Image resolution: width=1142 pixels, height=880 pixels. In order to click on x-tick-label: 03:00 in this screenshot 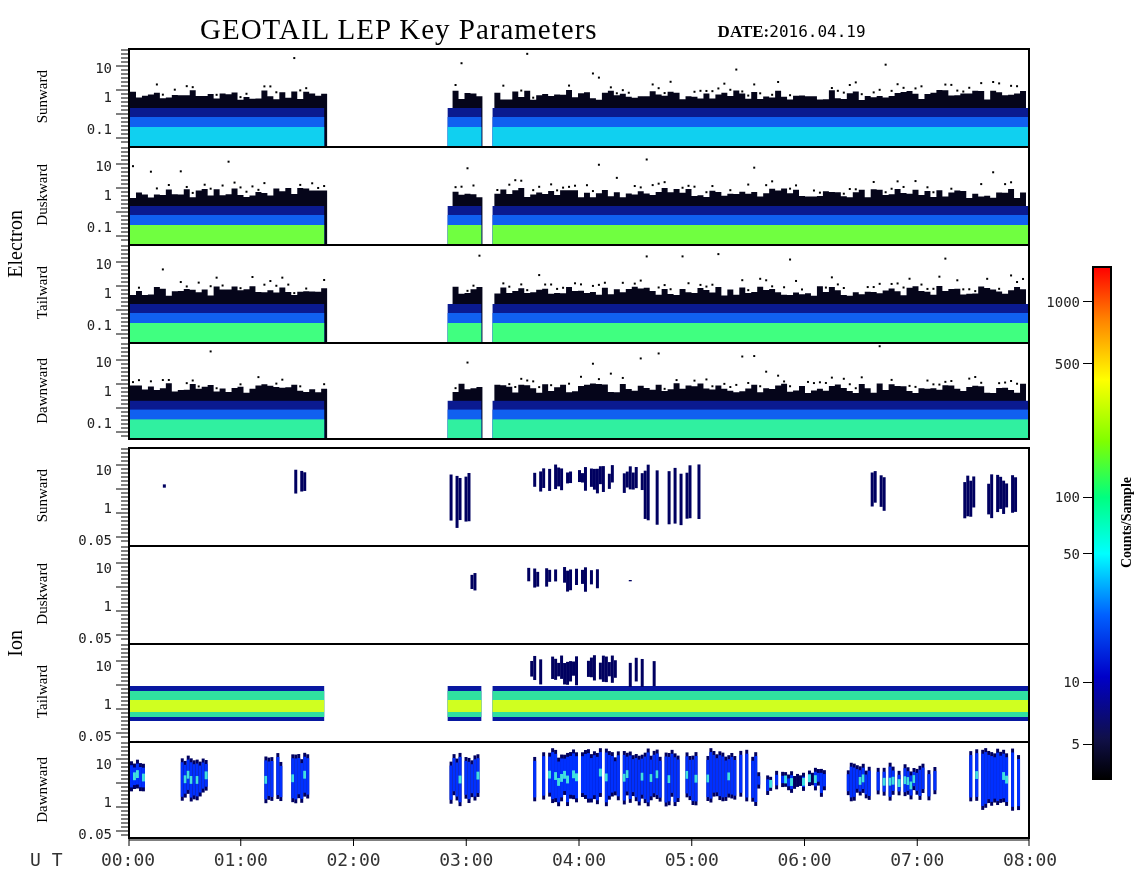, I will do `click(466, 859)`.